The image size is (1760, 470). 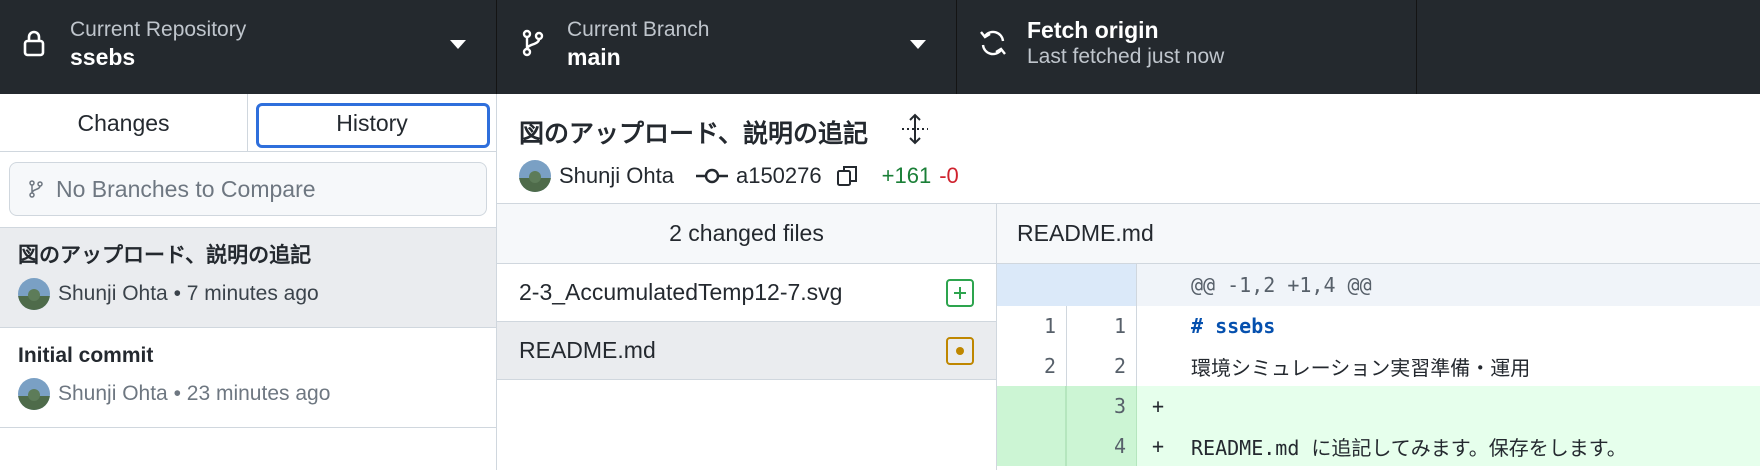 I want to click on old-line-number: 1, so click(x=1032, y=326).